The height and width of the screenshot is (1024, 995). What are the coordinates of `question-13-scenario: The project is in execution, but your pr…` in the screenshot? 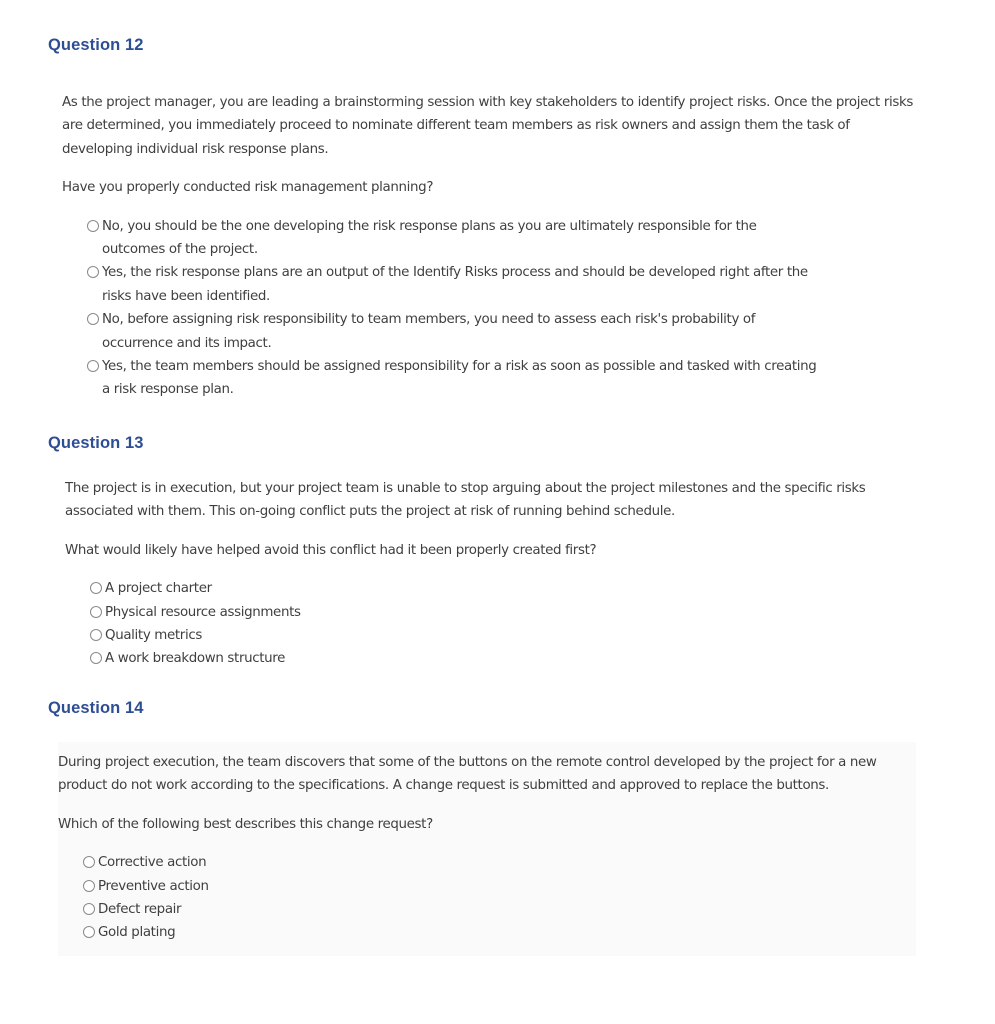 It's located at (465, 500).